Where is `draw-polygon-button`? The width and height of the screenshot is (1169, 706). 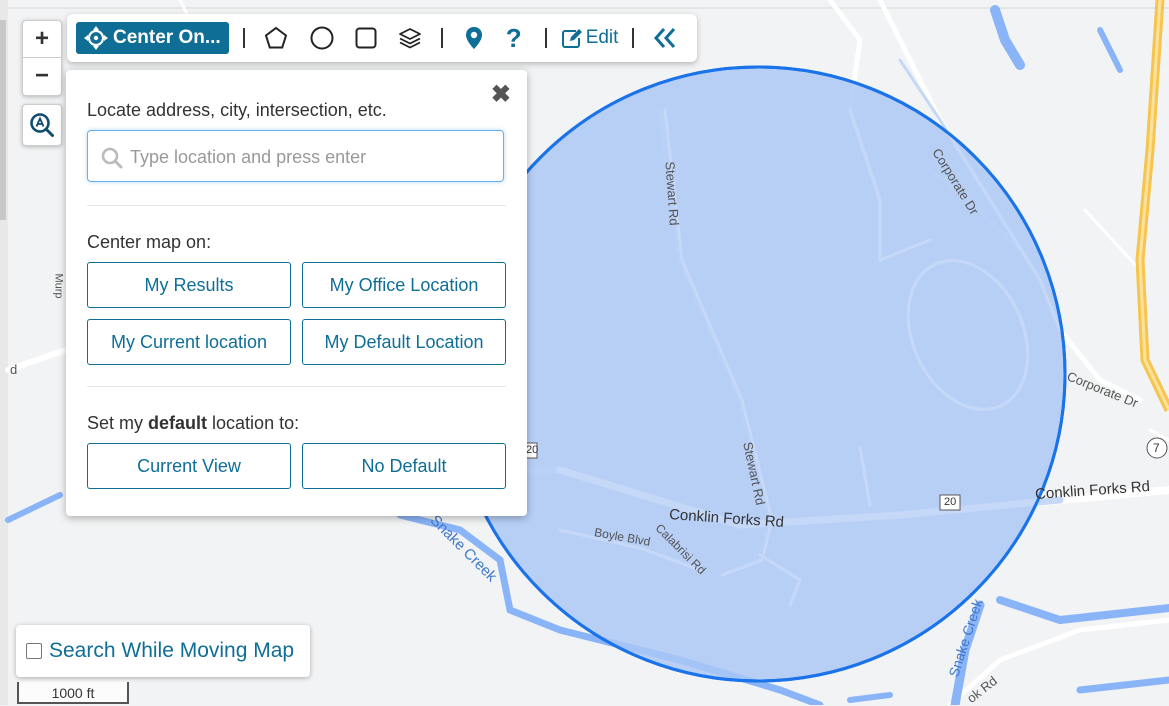 draw-polygon-button is located at coordinates (276, 38).